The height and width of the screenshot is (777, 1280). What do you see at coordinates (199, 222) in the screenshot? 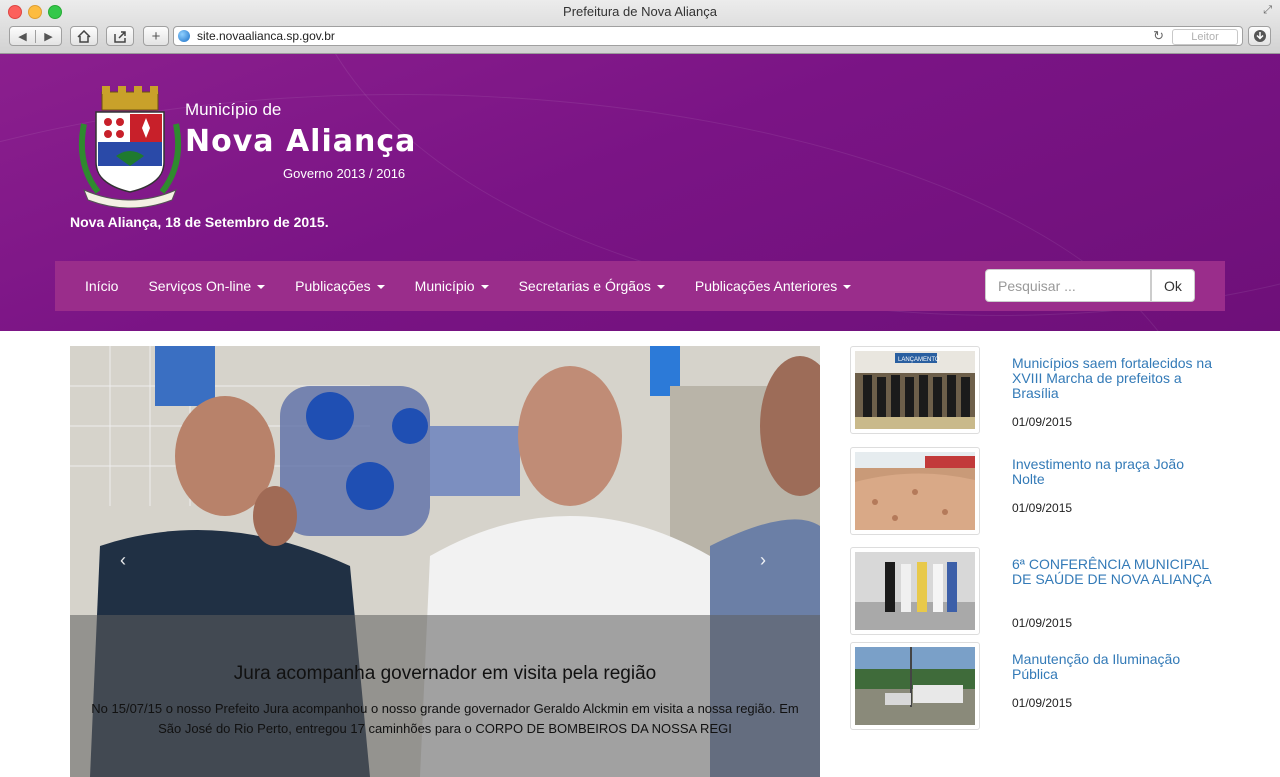
I see `date-line: Nova Aliança, 18 de Setembro de 2015.` at bounding box center [199, 222].